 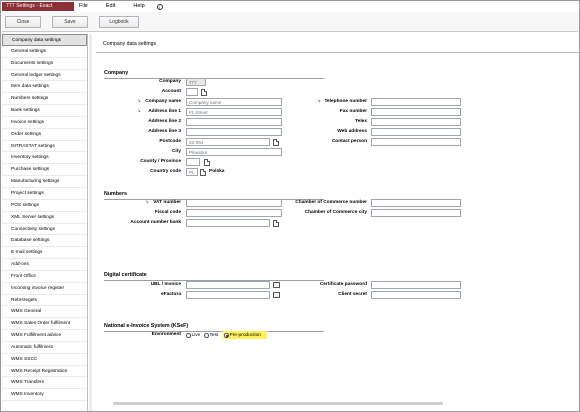 What do you see at coordinates (170, 141) in the screenshot?
I see `postcode-label: Postcode` at bounding box center [170, 141].